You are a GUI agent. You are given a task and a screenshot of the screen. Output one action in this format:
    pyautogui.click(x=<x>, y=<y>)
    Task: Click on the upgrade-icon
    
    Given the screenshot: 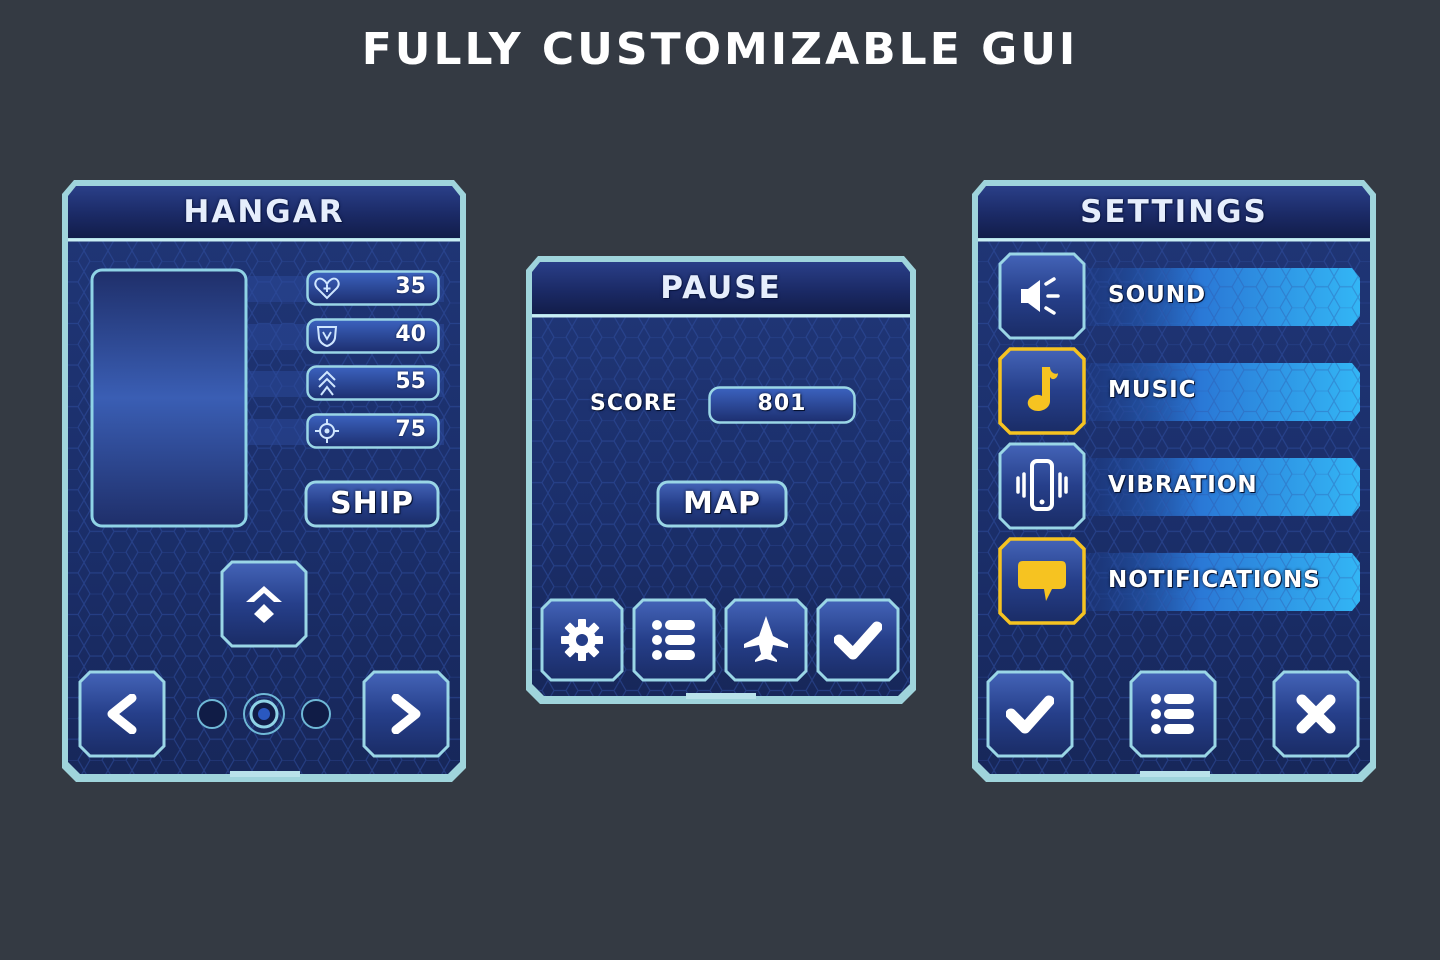 What is the action you would take?
    pyautogui.click(x=264, y=604)
    